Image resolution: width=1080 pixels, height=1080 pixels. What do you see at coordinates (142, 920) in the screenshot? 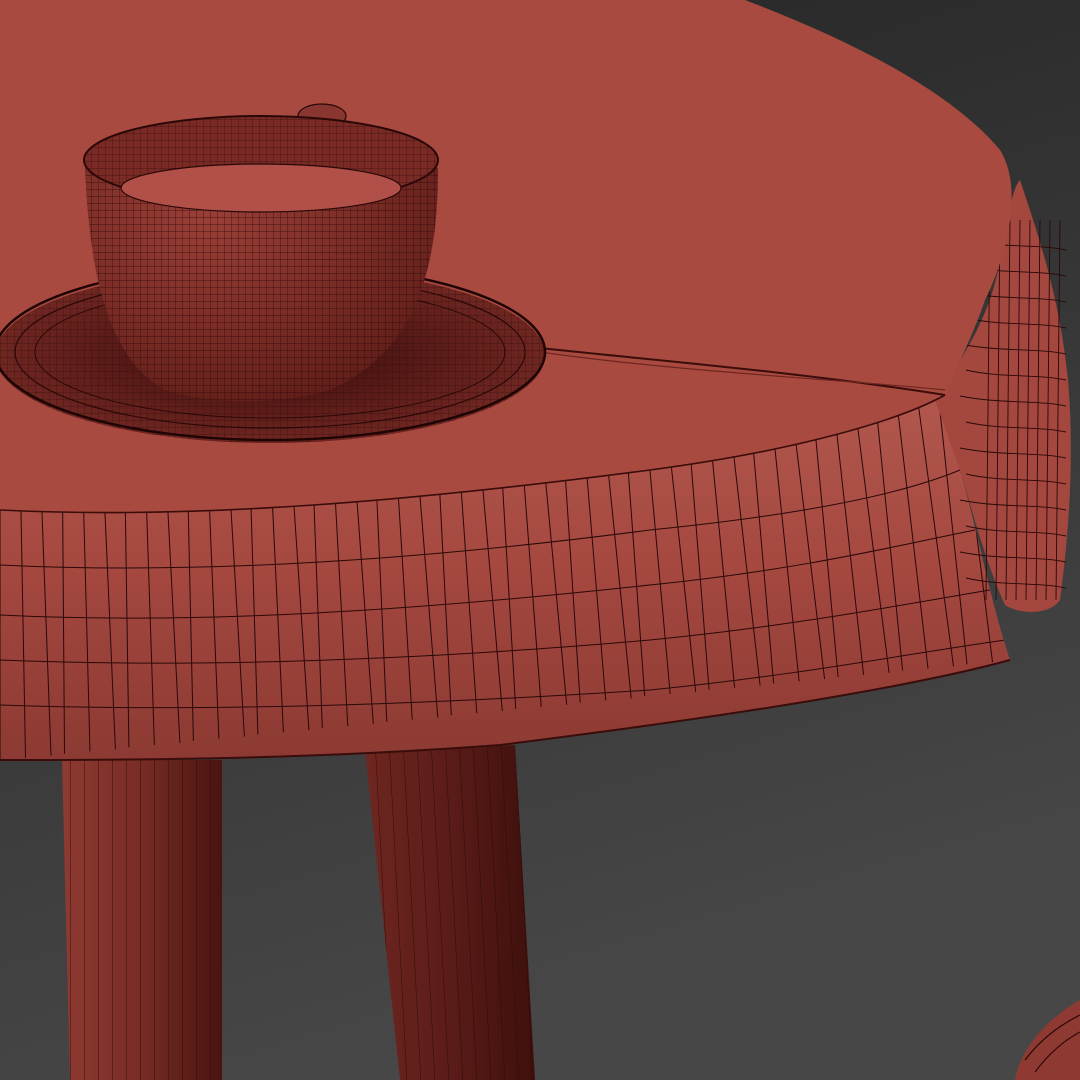
I see `table-leg-left` at bounding box center [142, 920].